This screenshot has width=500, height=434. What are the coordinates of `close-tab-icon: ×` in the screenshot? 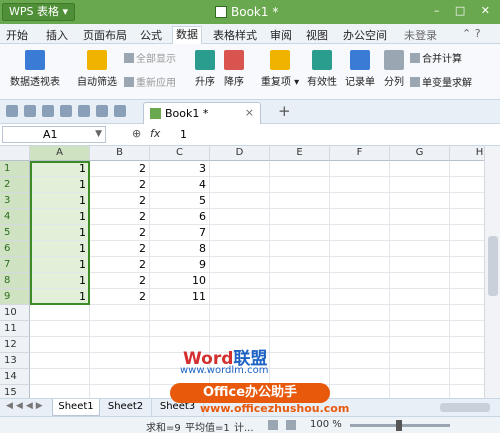 It's located at (249, 112).